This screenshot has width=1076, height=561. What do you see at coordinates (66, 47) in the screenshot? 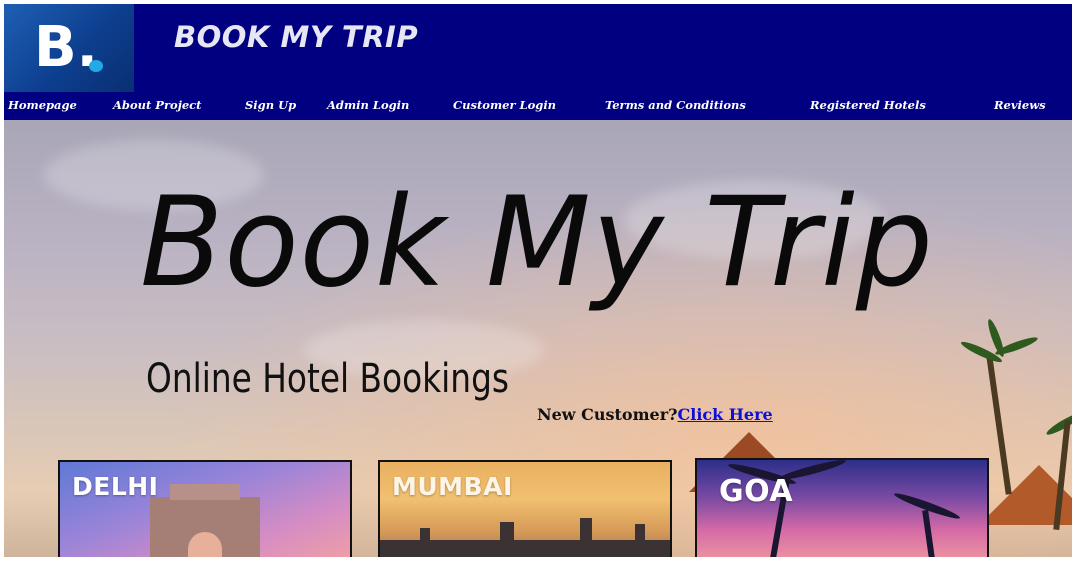
I see `logo-letter: B.` at bounding box center [66, 47].